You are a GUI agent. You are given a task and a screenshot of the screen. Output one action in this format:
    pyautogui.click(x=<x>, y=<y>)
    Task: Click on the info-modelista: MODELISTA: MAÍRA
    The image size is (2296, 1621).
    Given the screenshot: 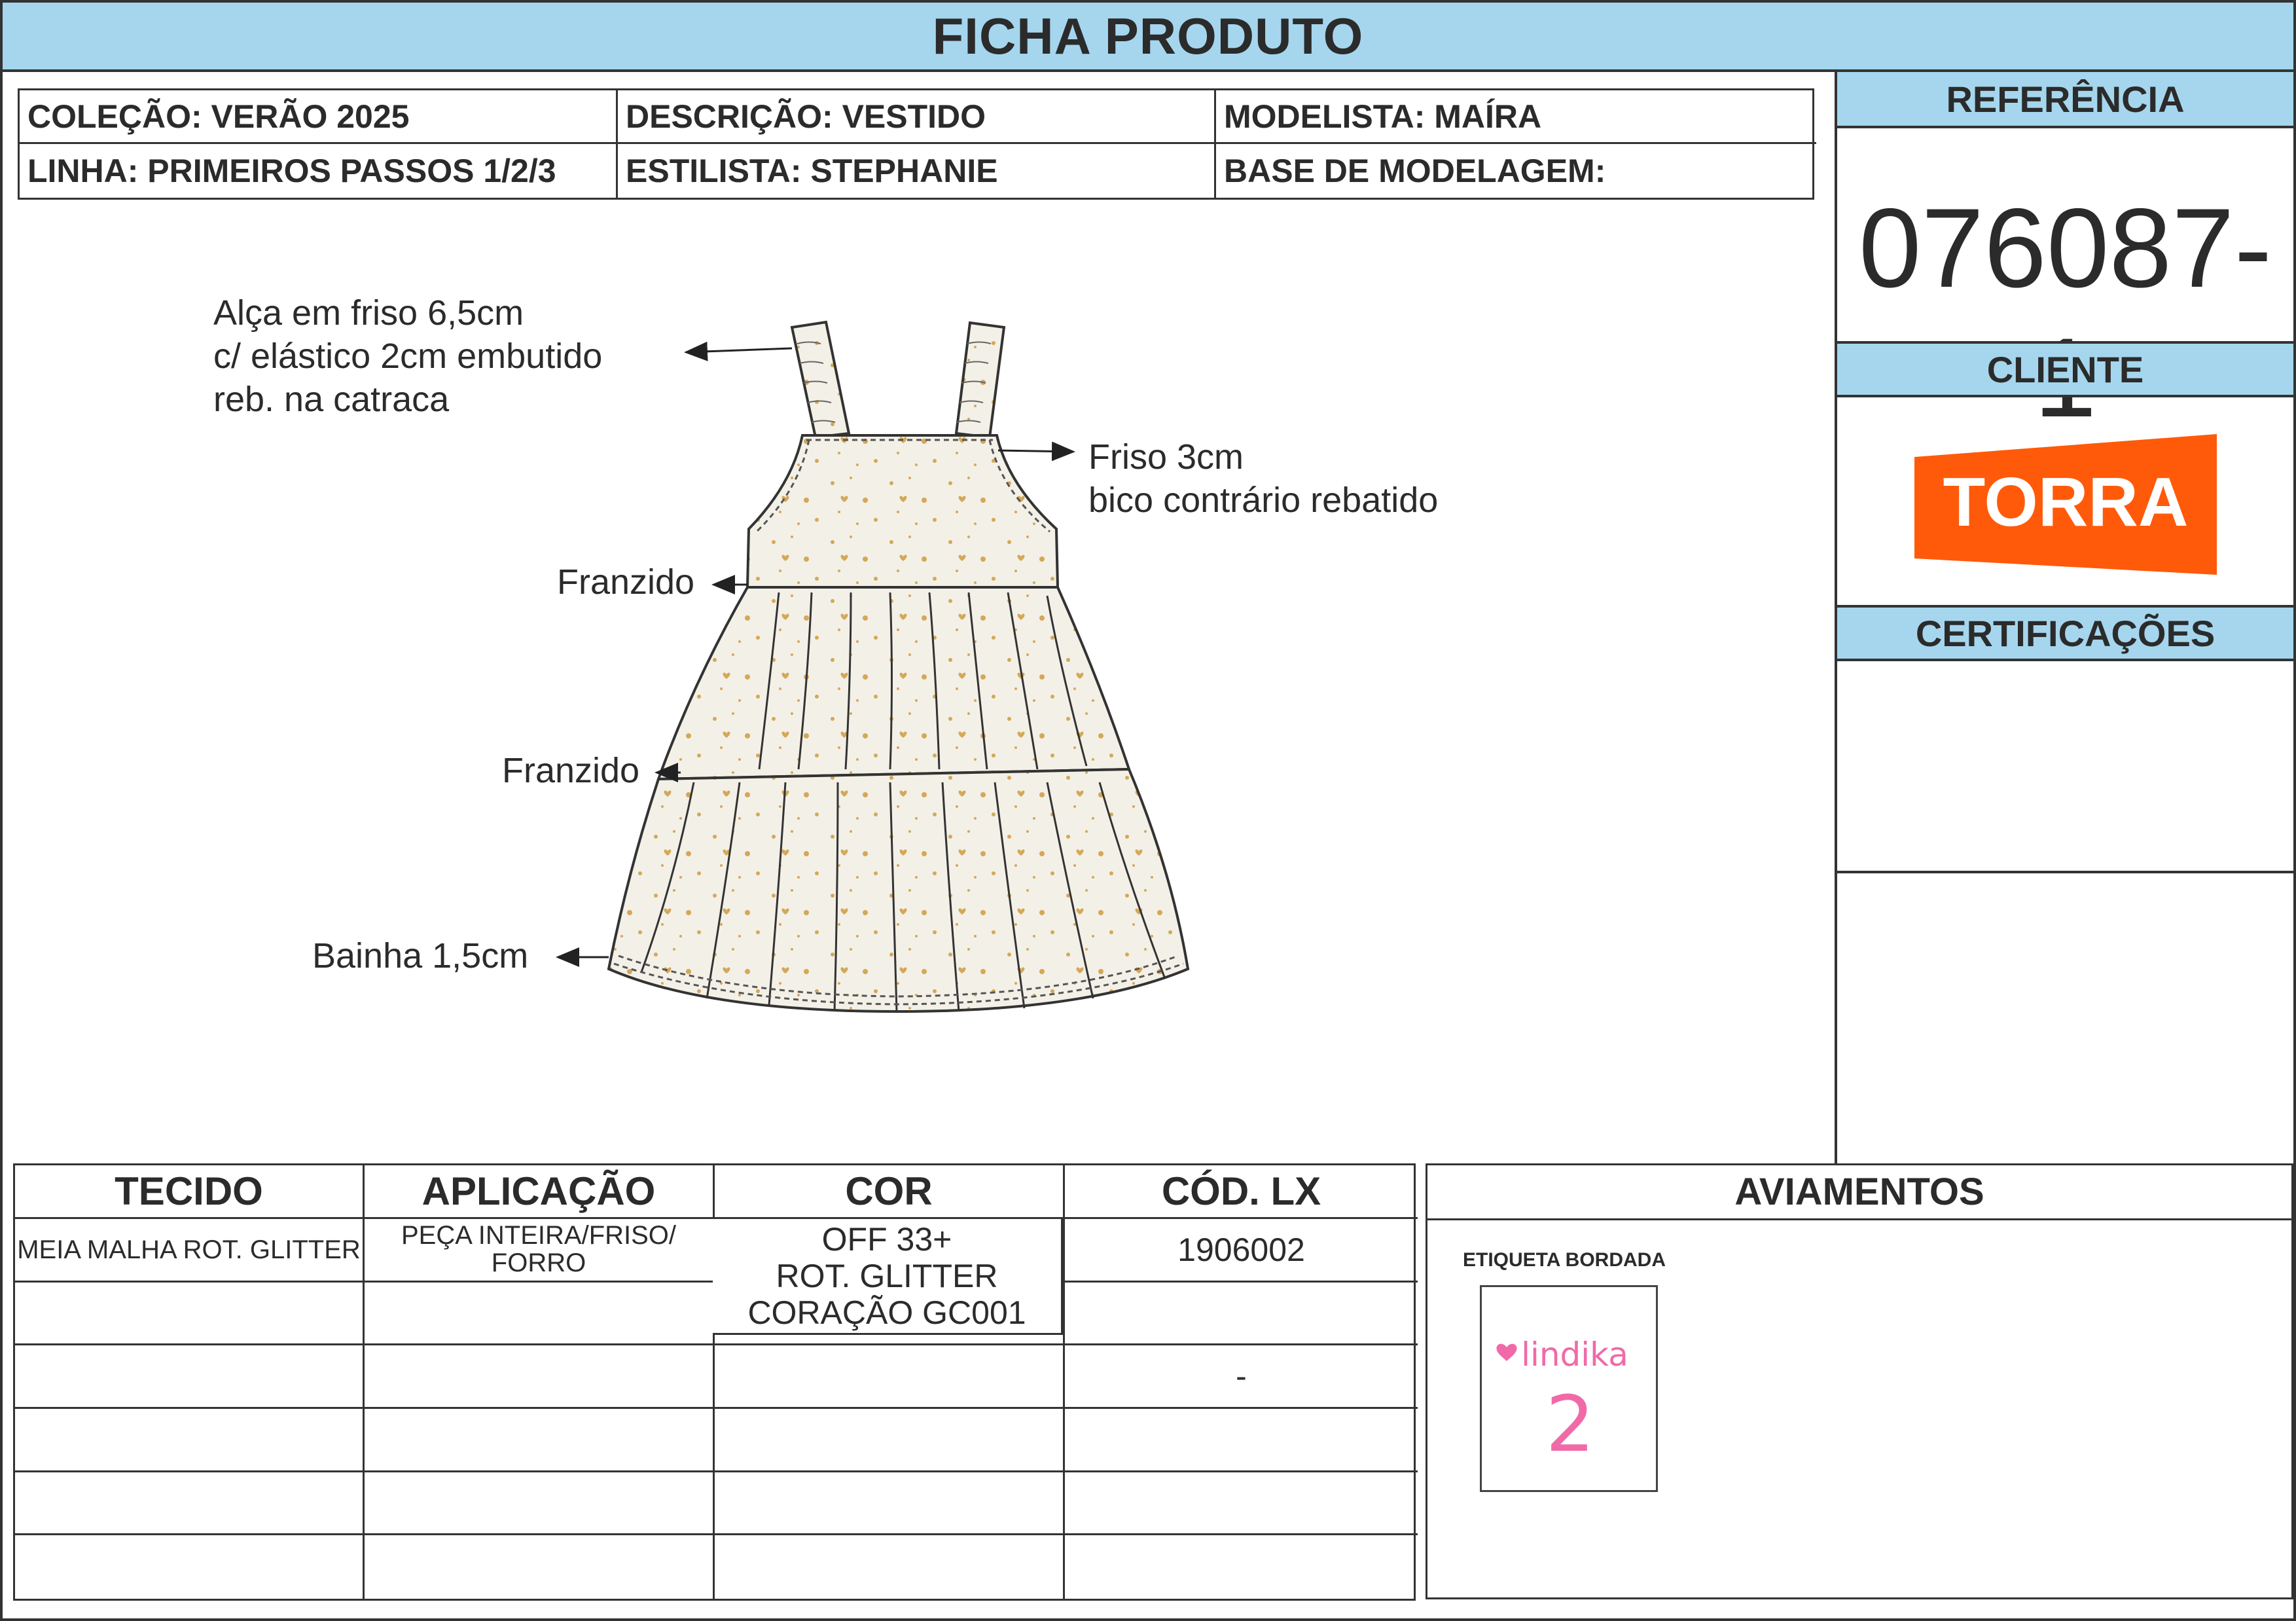 What is the action you would take?
    pyautogui.click(x=1516, y=117)
    